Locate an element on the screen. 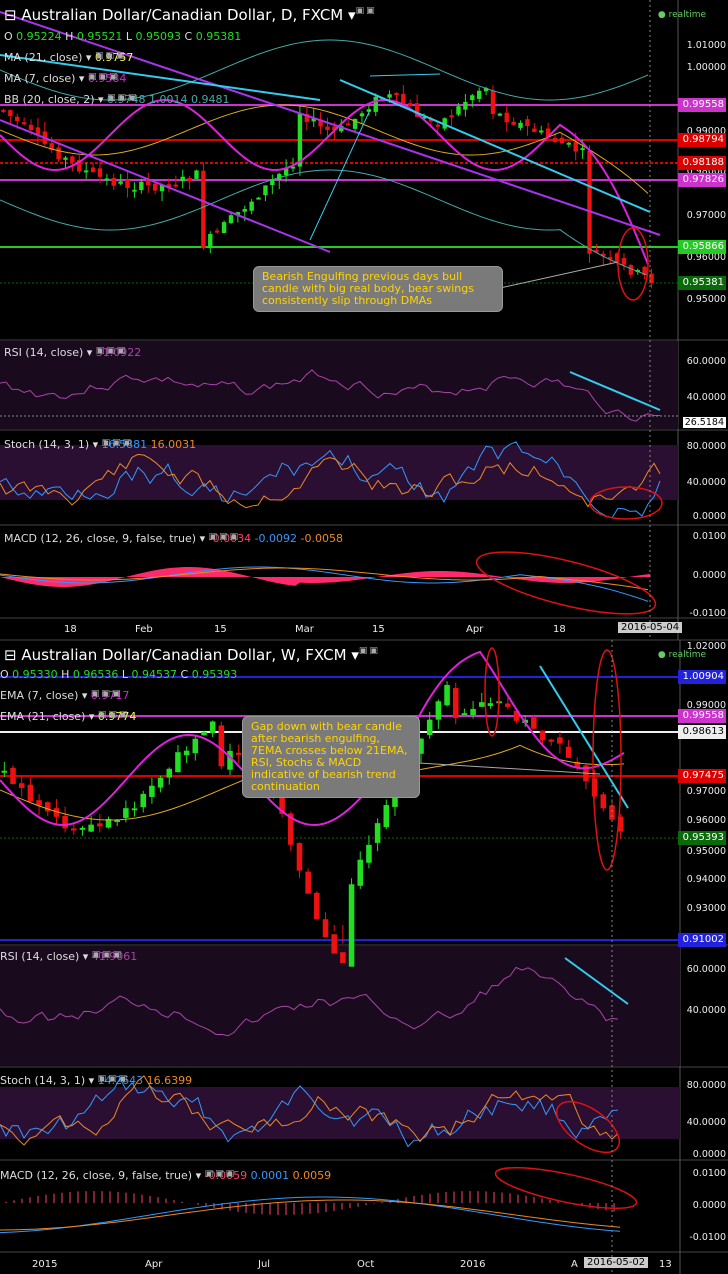 This screenshot has width=728, height=1274. weekly-price-tick: 1.02000 is located at coordinates (706, 646).